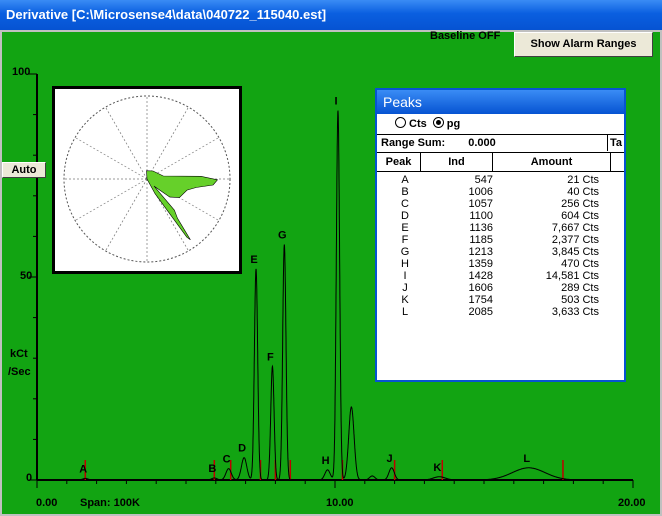 Image resolution: width=662 pixels, height=516 pixels. Describe the element at coordinates (418, 124) in the screenshot. I see `radio-cts-label: Cts` at that location.